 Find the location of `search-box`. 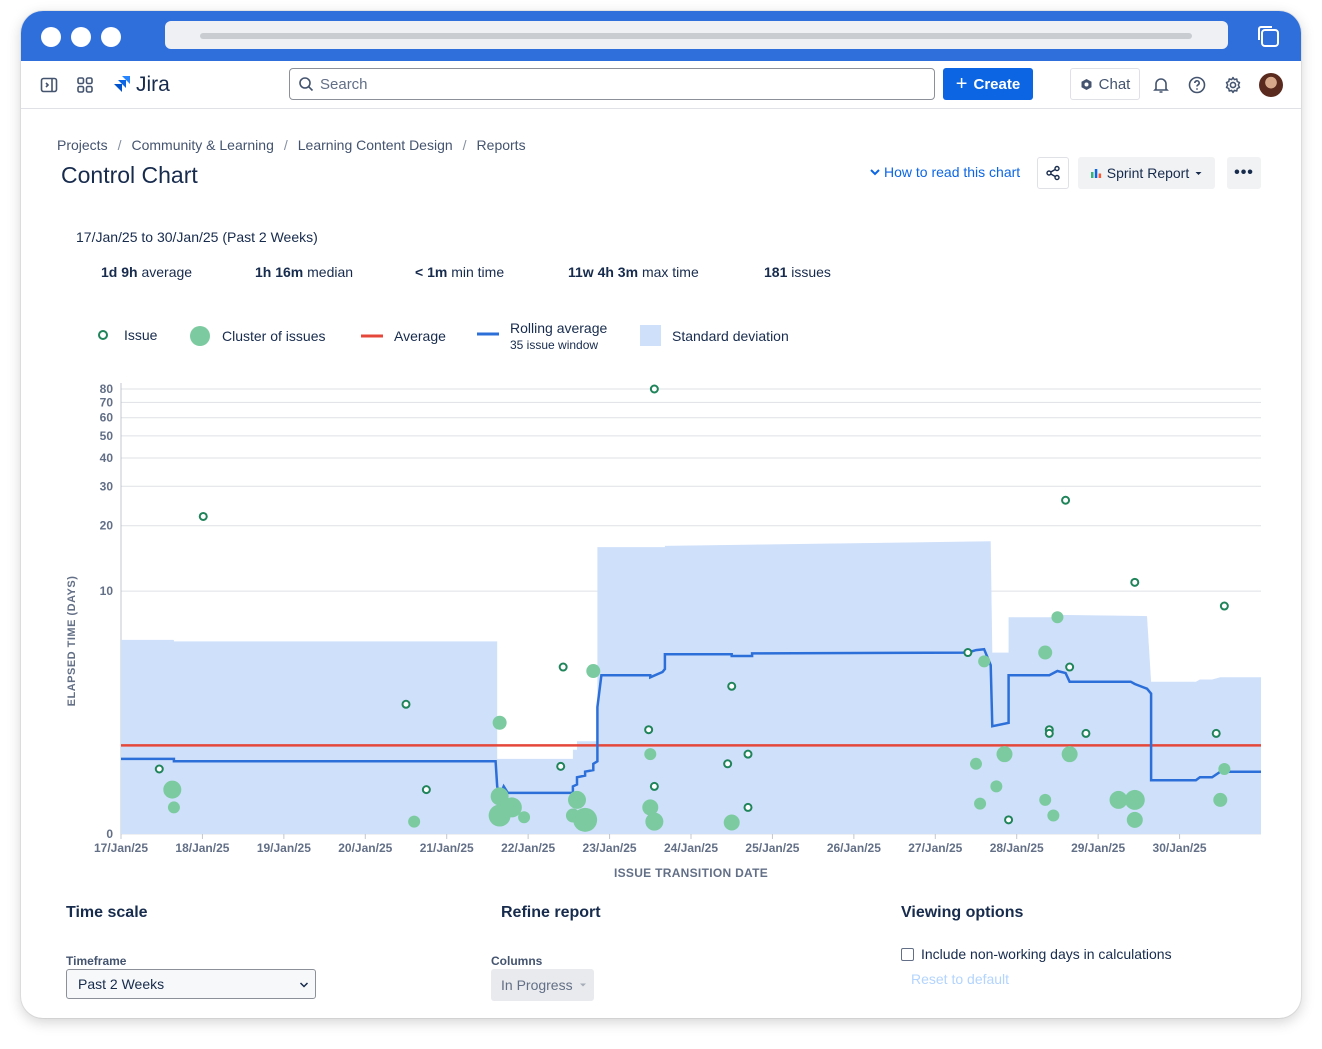

search-box is located at coordinates (612, 84).